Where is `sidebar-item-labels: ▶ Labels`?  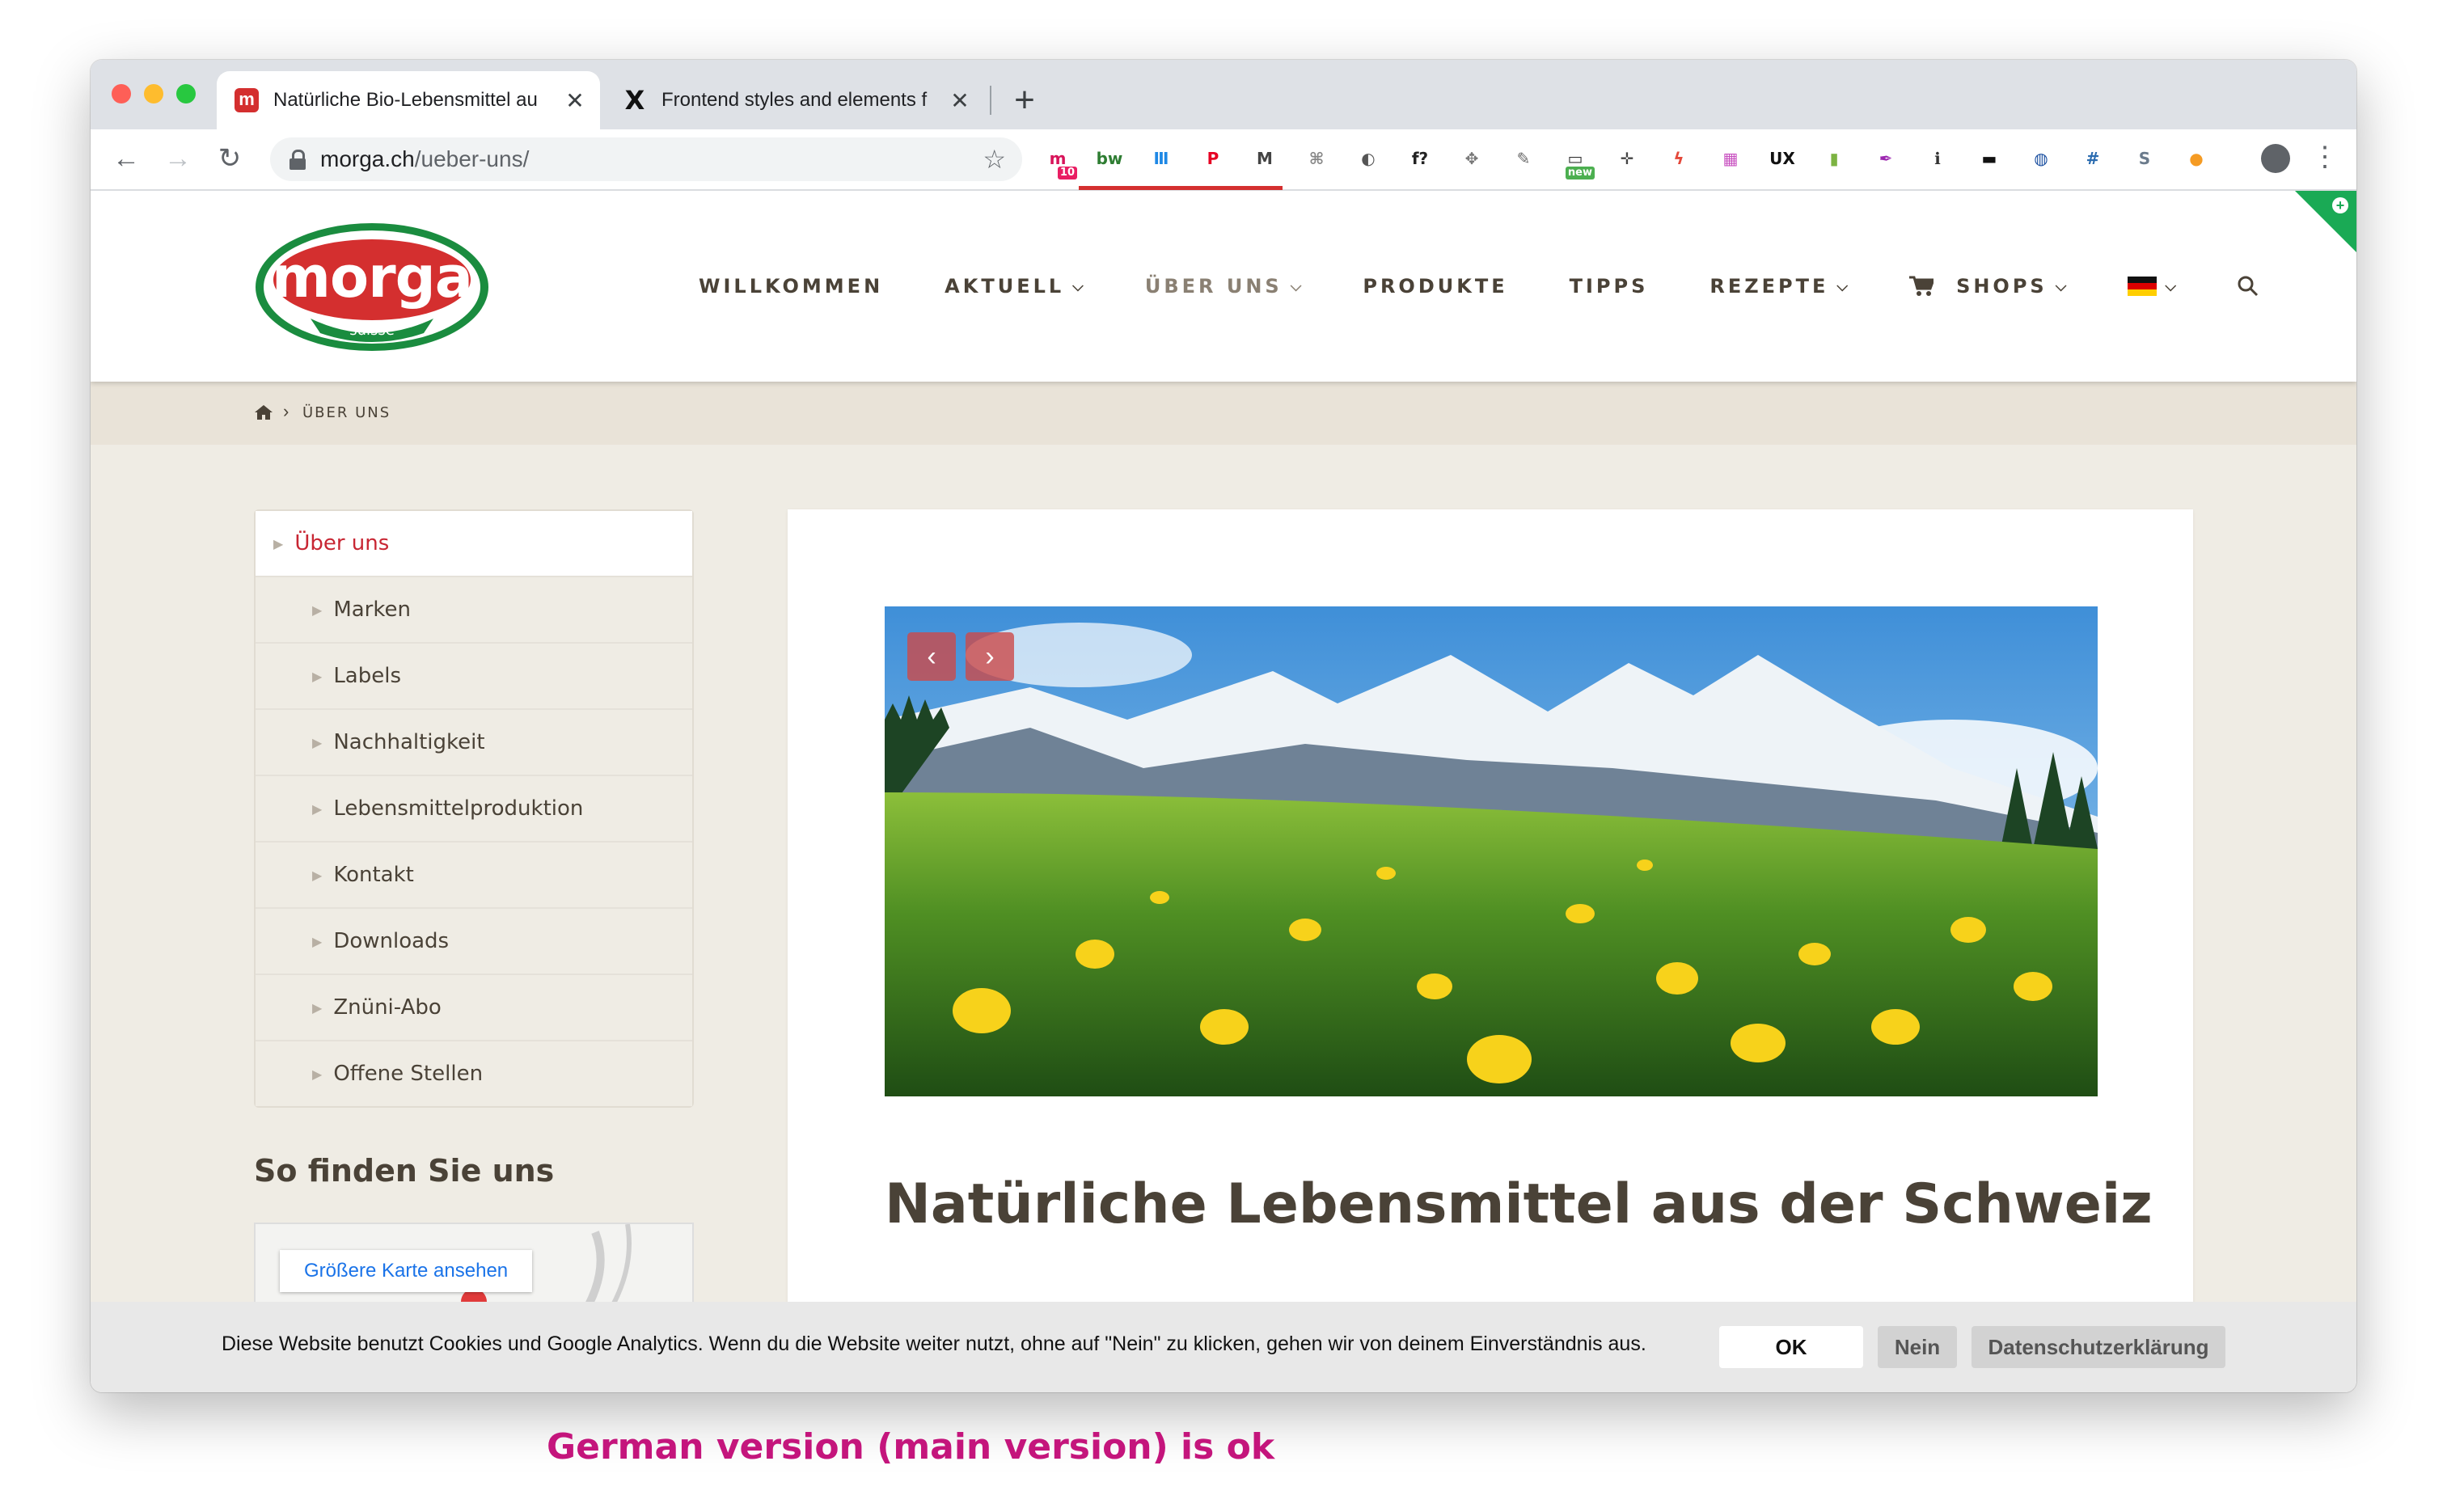 sidebar-item-labels: ▶ Labels is located at coordinates (474, 675).